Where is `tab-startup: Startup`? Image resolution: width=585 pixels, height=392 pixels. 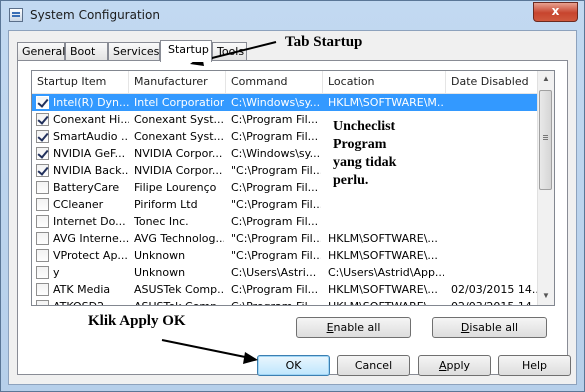
tab-startup: Startup is located at coordinates (186, 51).